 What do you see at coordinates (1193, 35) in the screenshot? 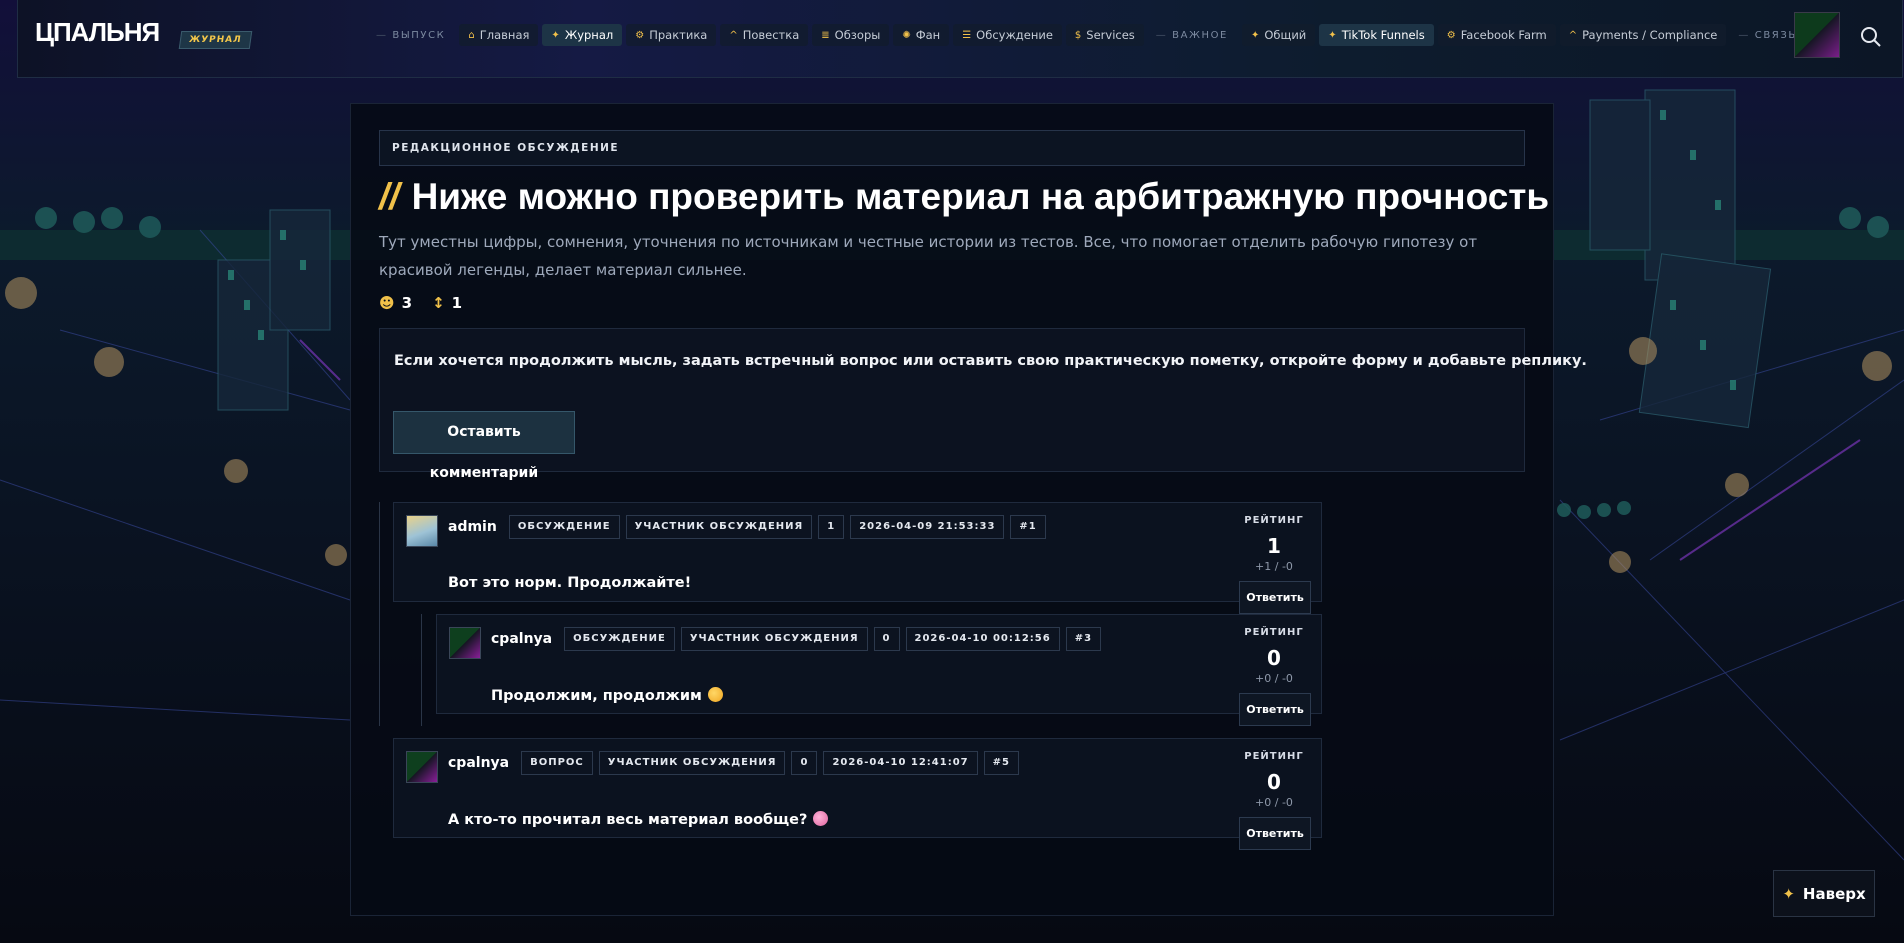
I see `nav-section-important: ВАЖНОЕ` at bounding box center [1193, 35].